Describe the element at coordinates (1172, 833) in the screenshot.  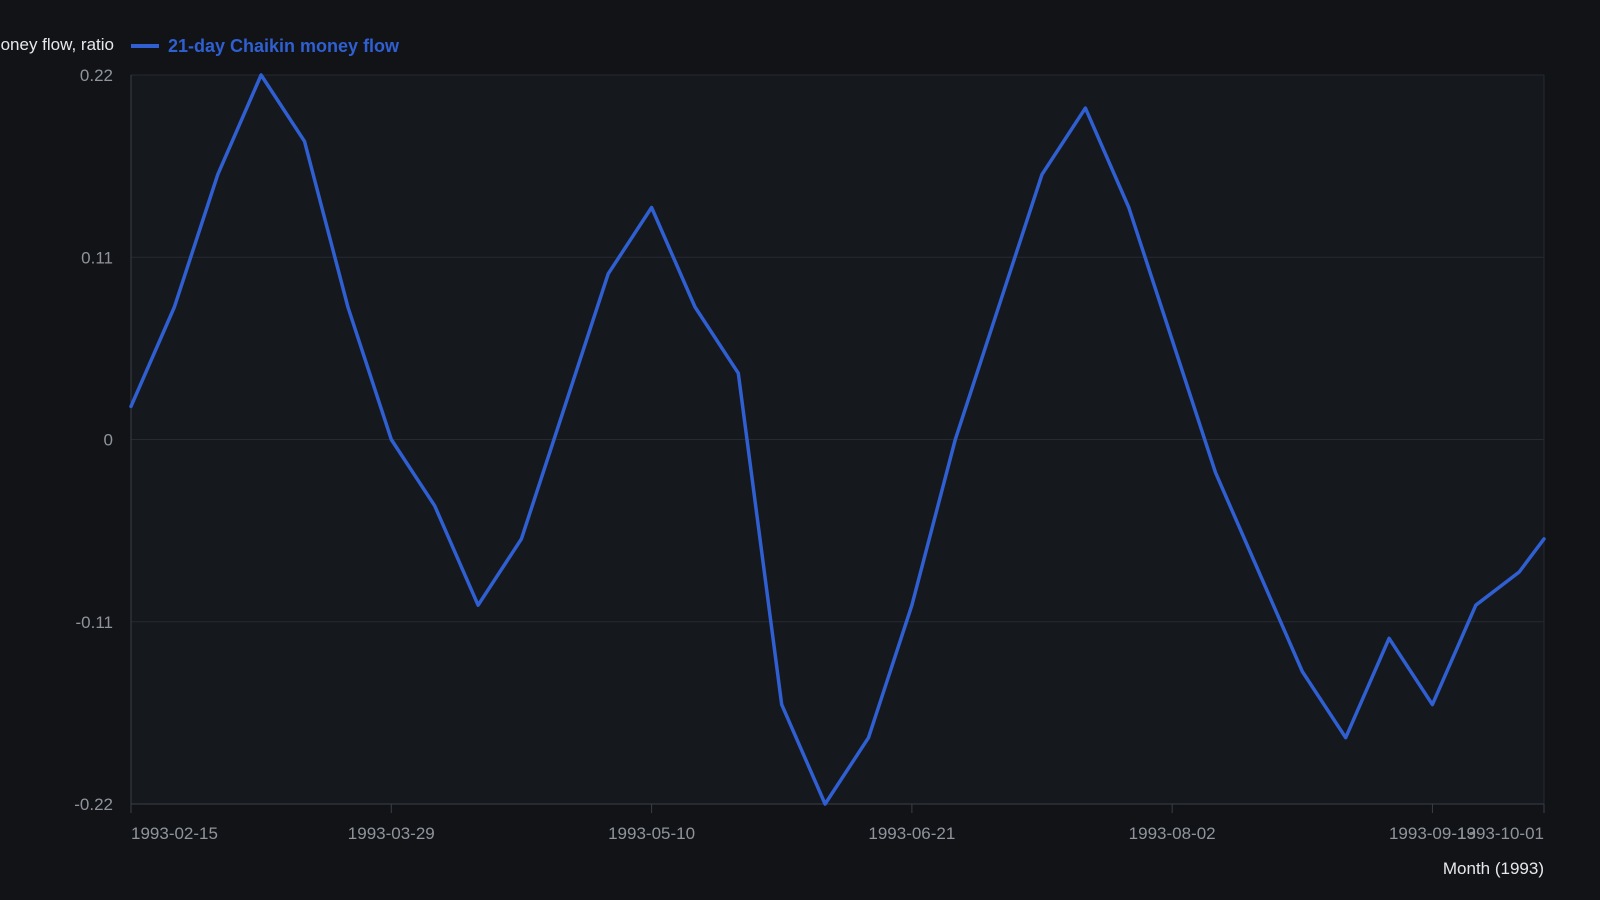
I see `x-tick-label: 1993-08-02` at that location.